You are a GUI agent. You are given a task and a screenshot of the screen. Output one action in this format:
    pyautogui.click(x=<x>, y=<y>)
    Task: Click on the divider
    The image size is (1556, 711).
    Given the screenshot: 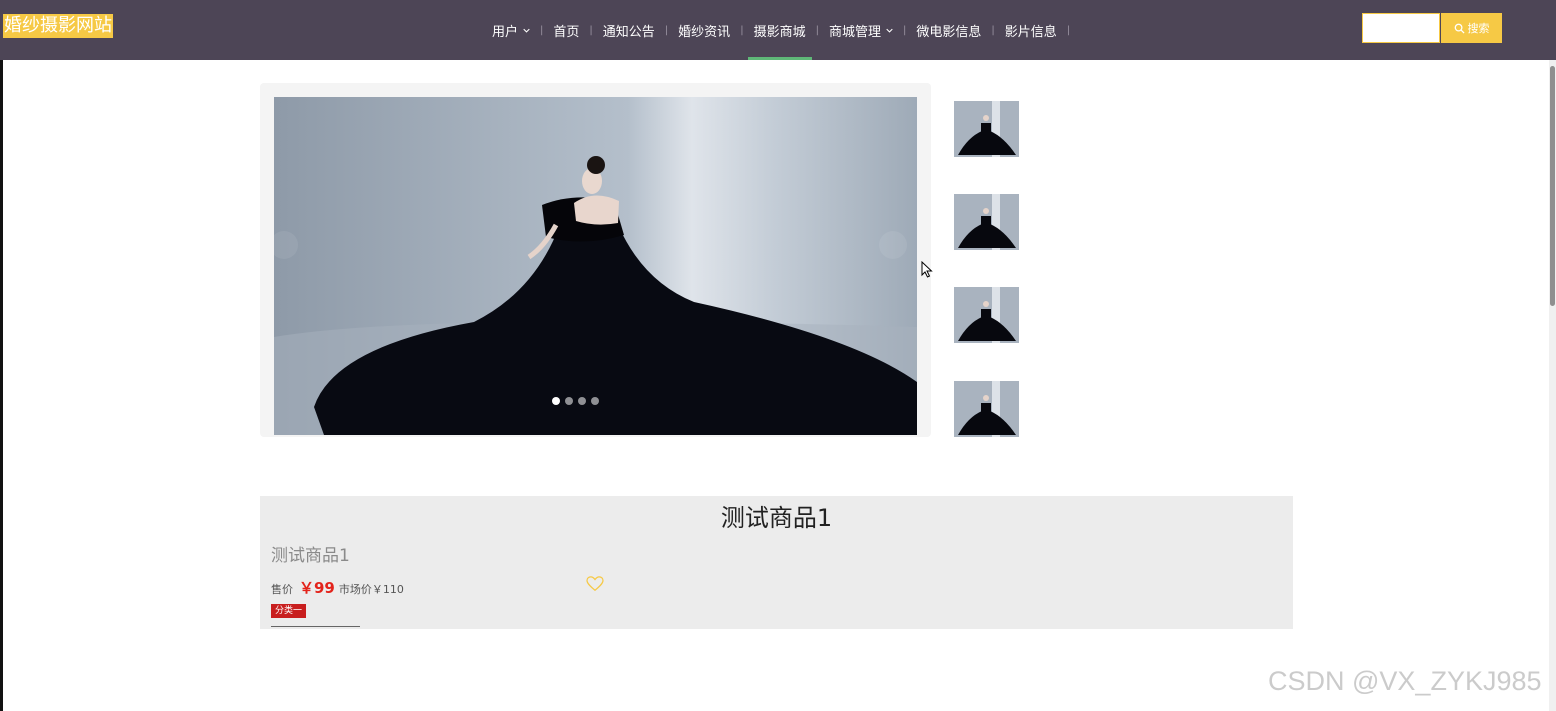 What is the action you would take?
    pyautogui.click(x=315, y=626)
    